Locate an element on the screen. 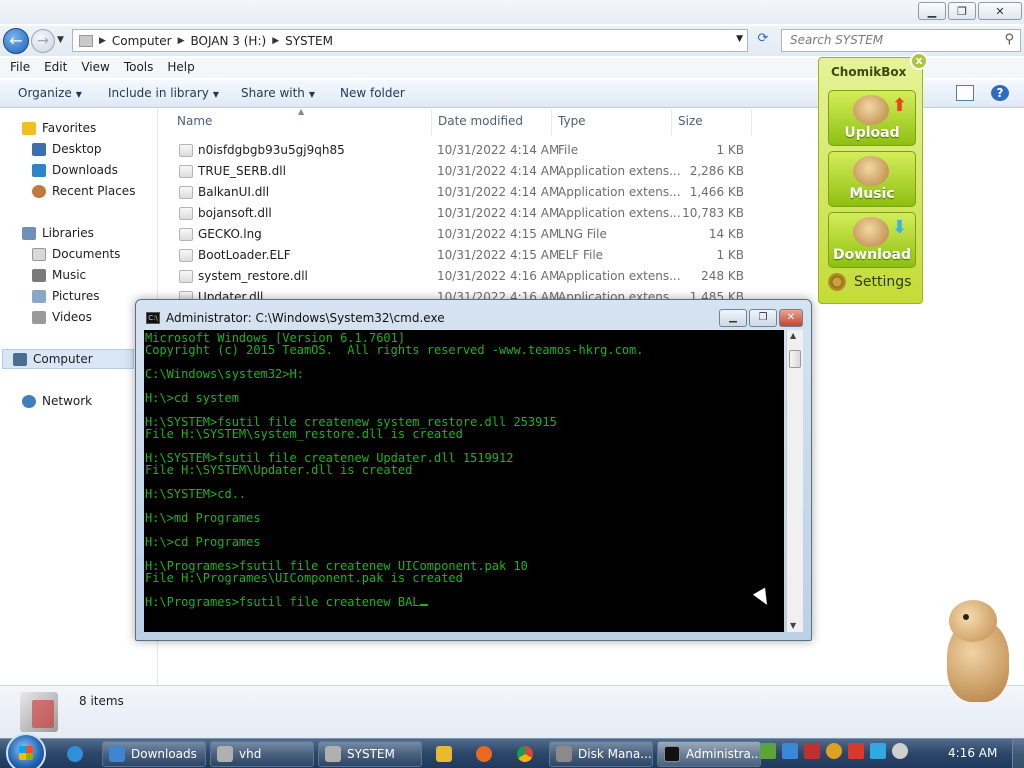 This screenshot has width=1024, height=768. chomikbox-title: ChomikBox is located at coordinates (869, 72).